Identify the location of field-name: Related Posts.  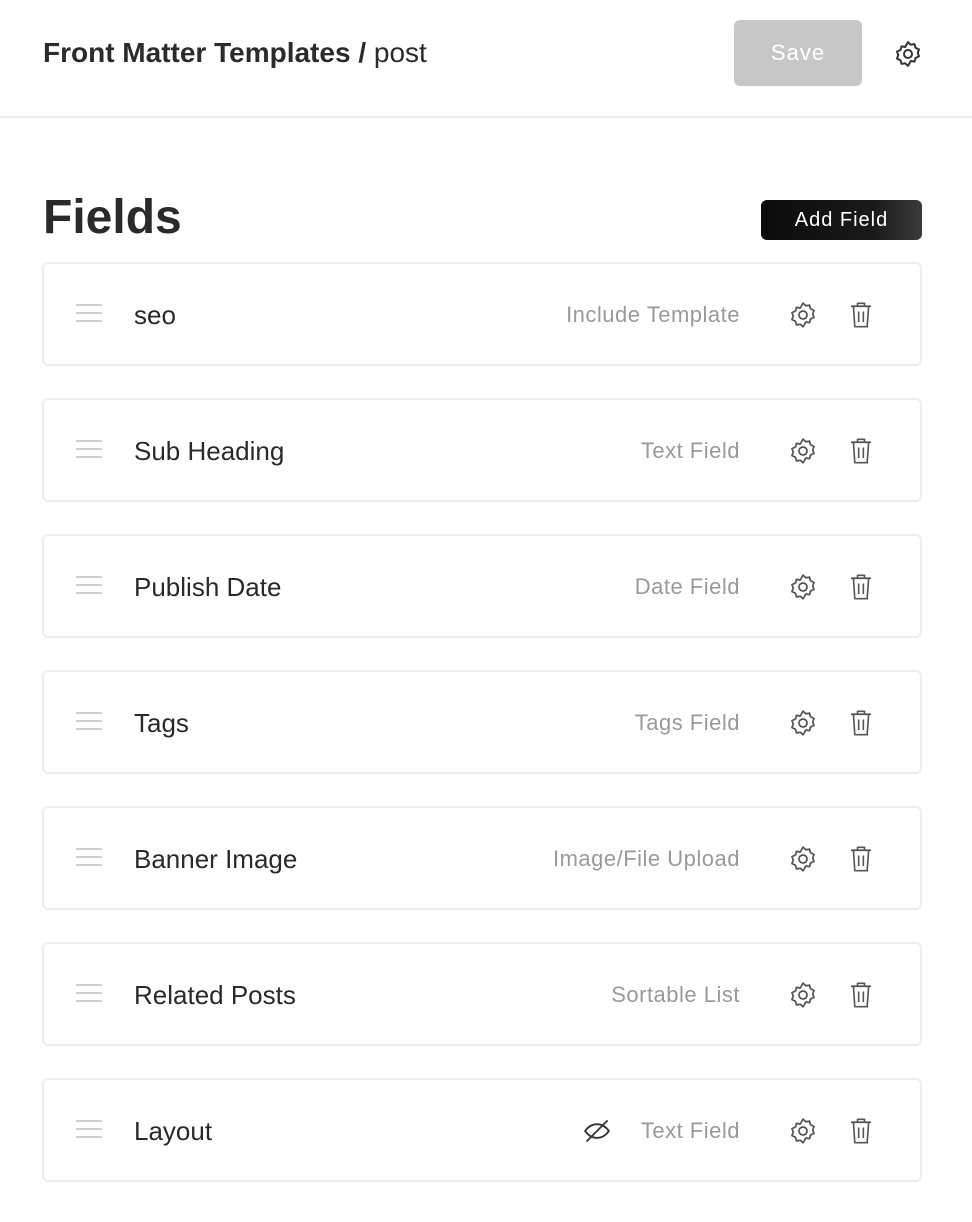
(215, 995).